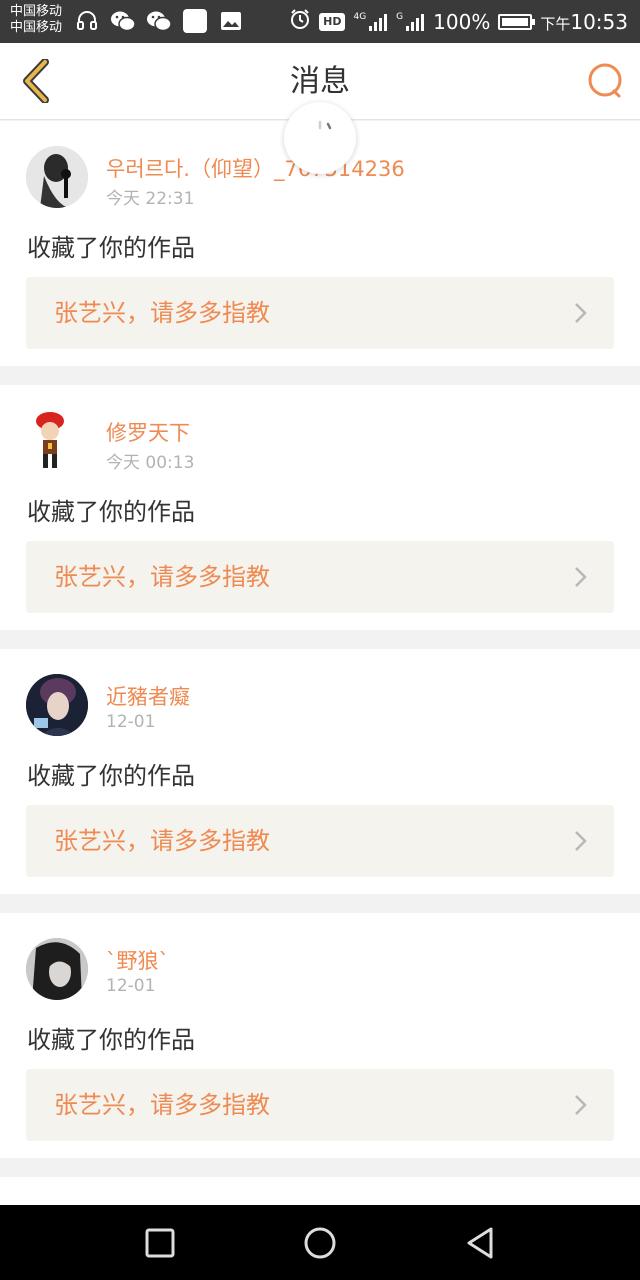 This screenshot has height=1280, width=640. Describe the element at coordinates (87, 21) in the screenshot. I see `headset-icon` at that location.